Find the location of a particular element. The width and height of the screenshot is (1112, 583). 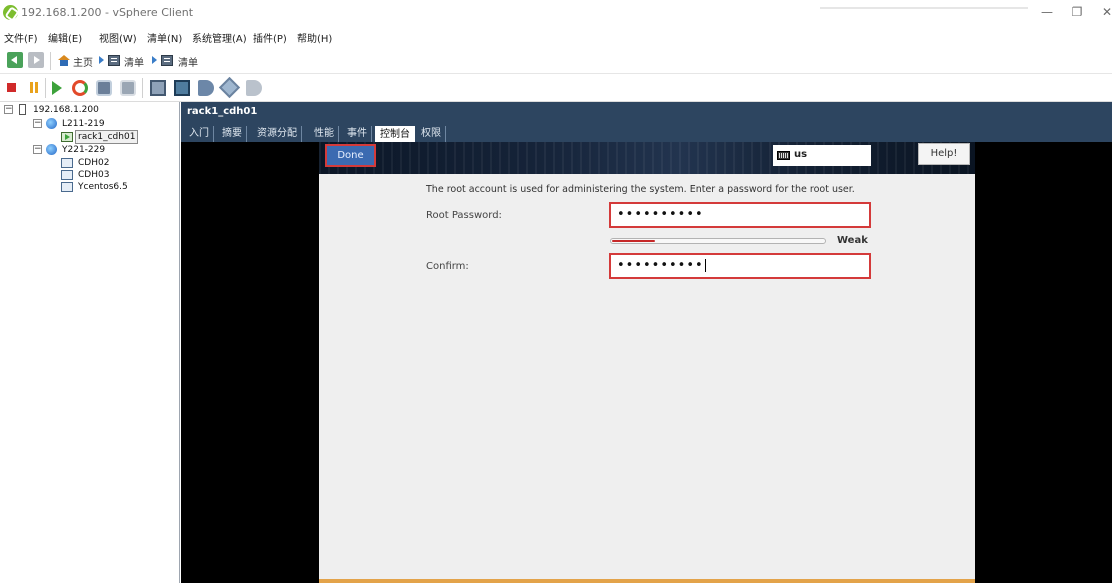

password-strength-bar is located at coordinates (718, 241).